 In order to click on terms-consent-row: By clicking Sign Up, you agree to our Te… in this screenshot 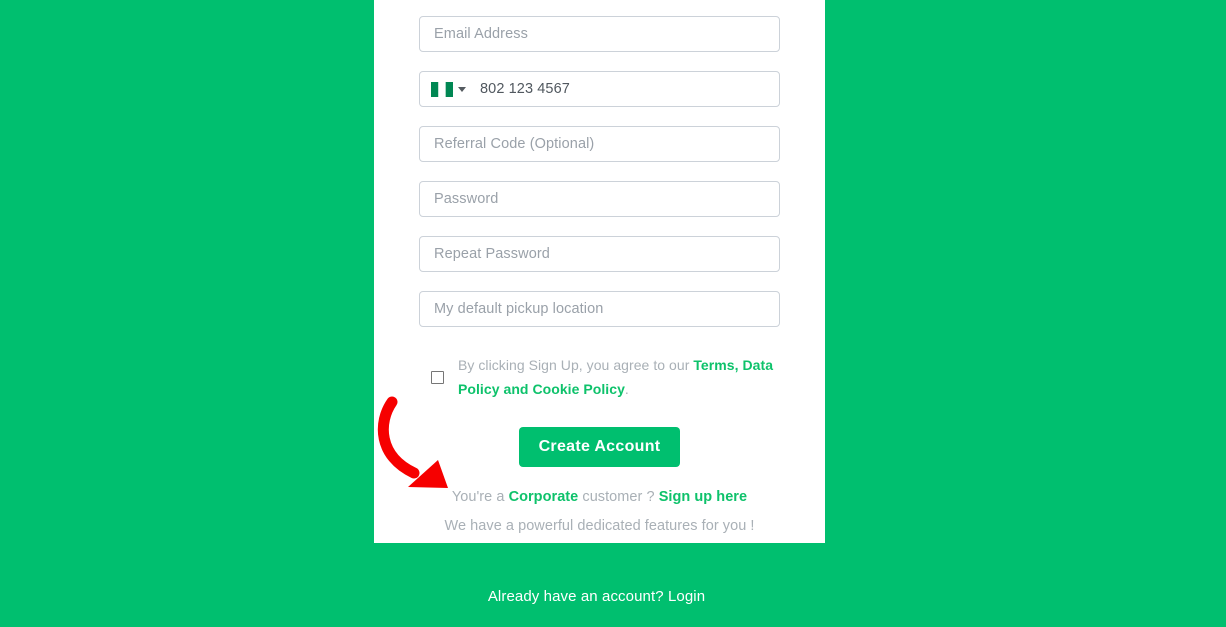, I will do `click(605, 377)`.